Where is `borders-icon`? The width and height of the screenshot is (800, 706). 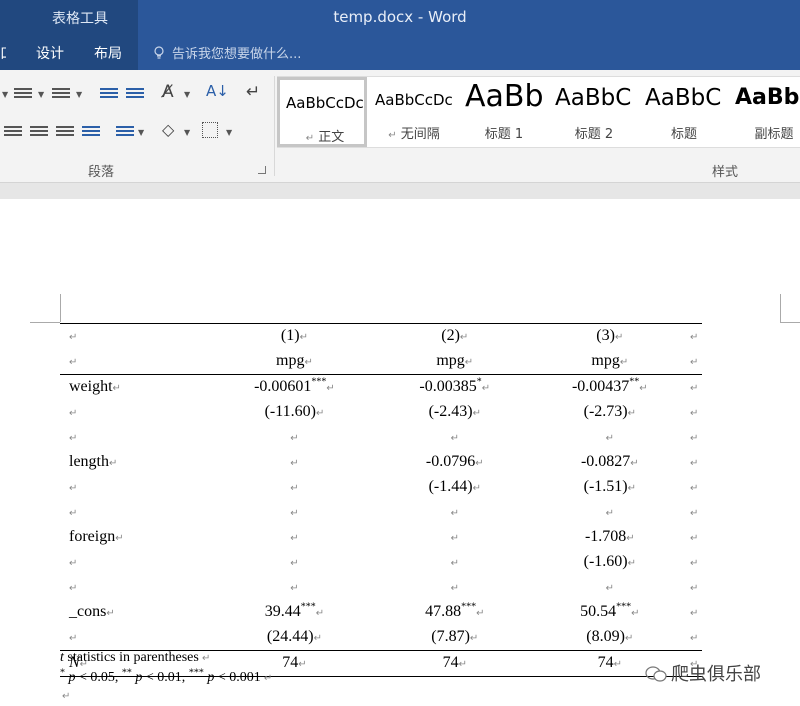 borders-icon is located at coordinates (210, 130).